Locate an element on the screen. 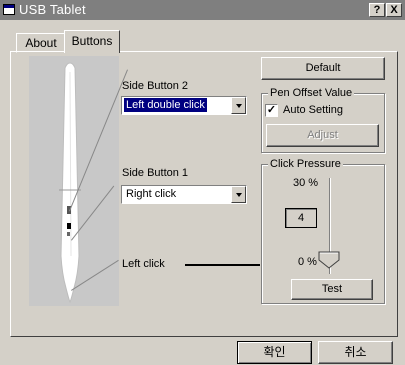  cancel-button: 취소 is located at coordinates (355, 352).